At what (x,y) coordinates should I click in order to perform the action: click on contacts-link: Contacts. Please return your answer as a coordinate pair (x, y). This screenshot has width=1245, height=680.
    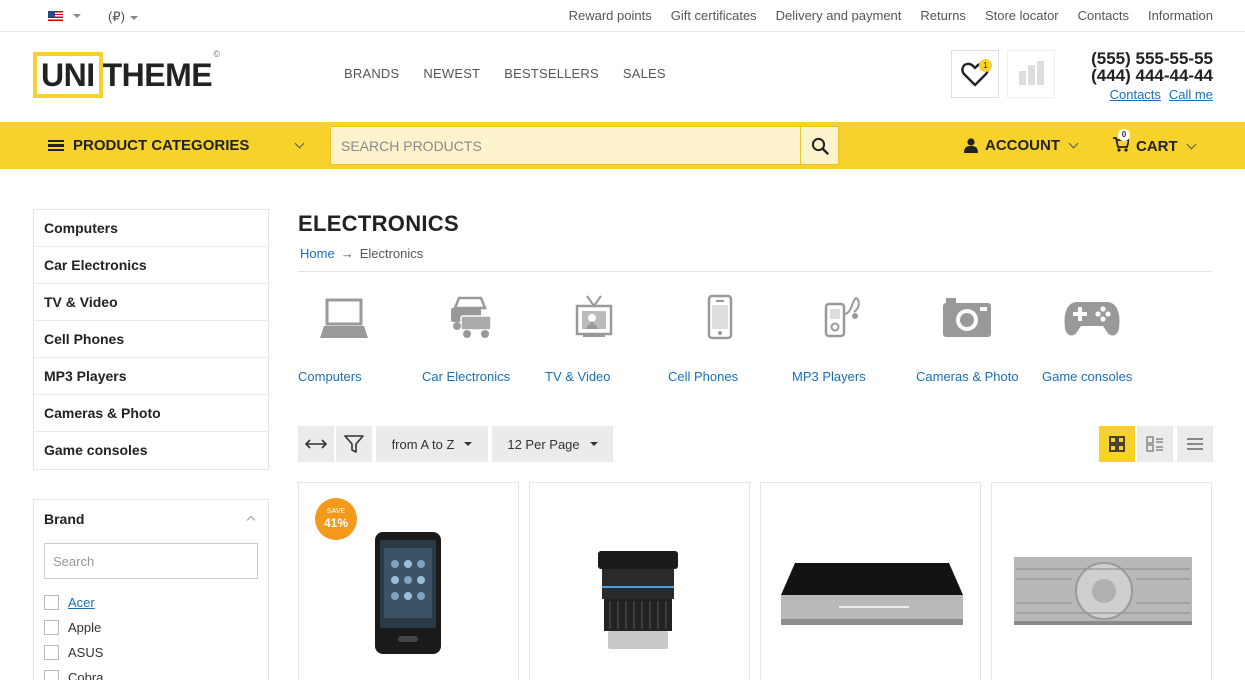
    Looking at the image, I should click on (1135, 94).